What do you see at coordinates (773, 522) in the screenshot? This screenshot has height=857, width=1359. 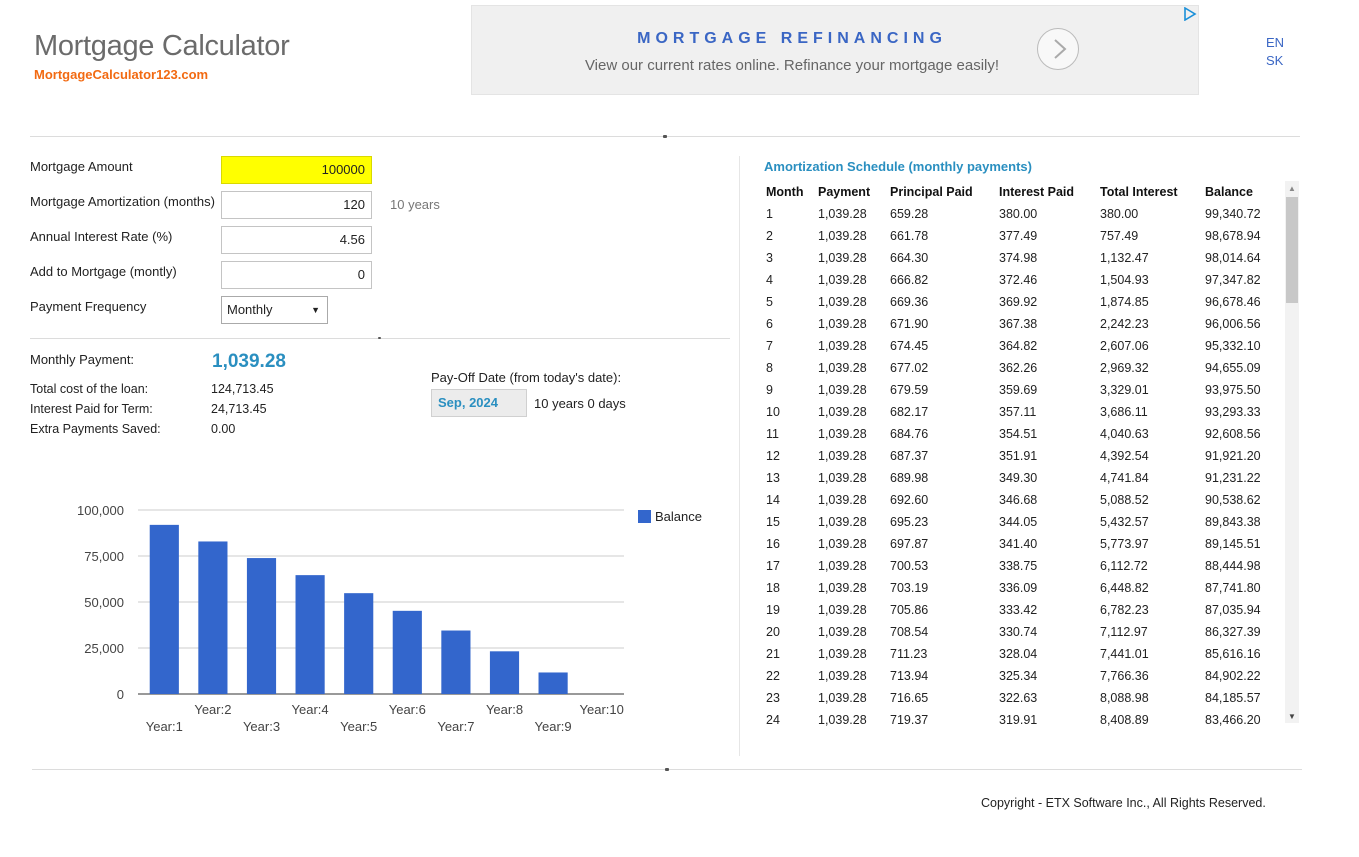 I see `table-cell: 15` at bounding box center [773, 522].